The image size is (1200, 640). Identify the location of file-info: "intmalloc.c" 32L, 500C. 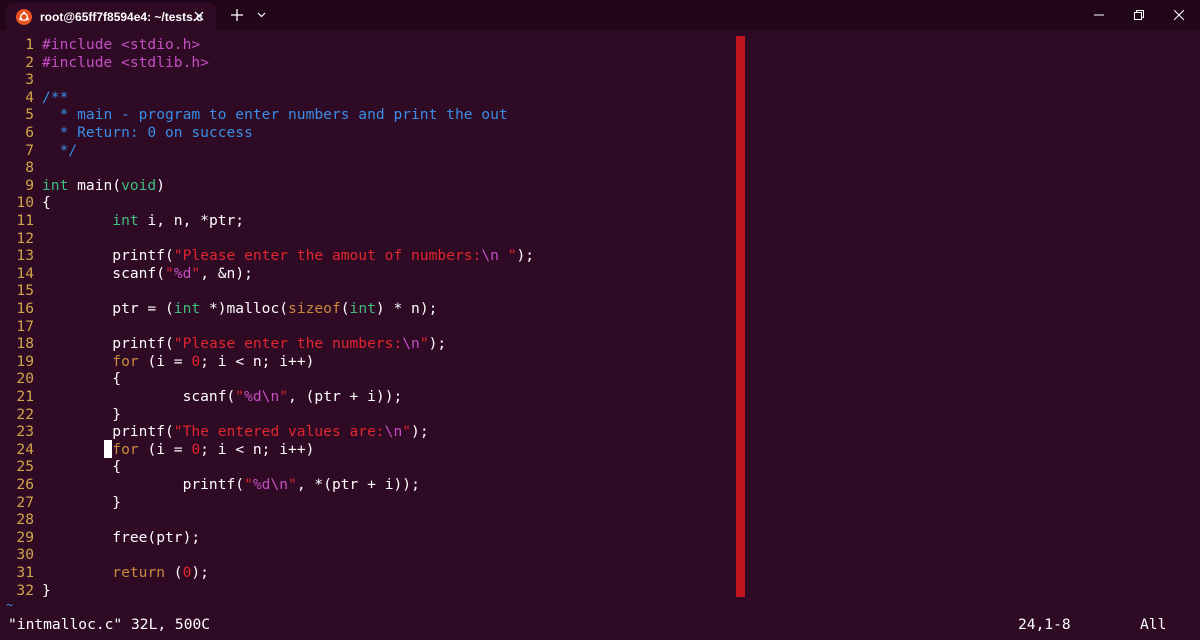
(109, 624).